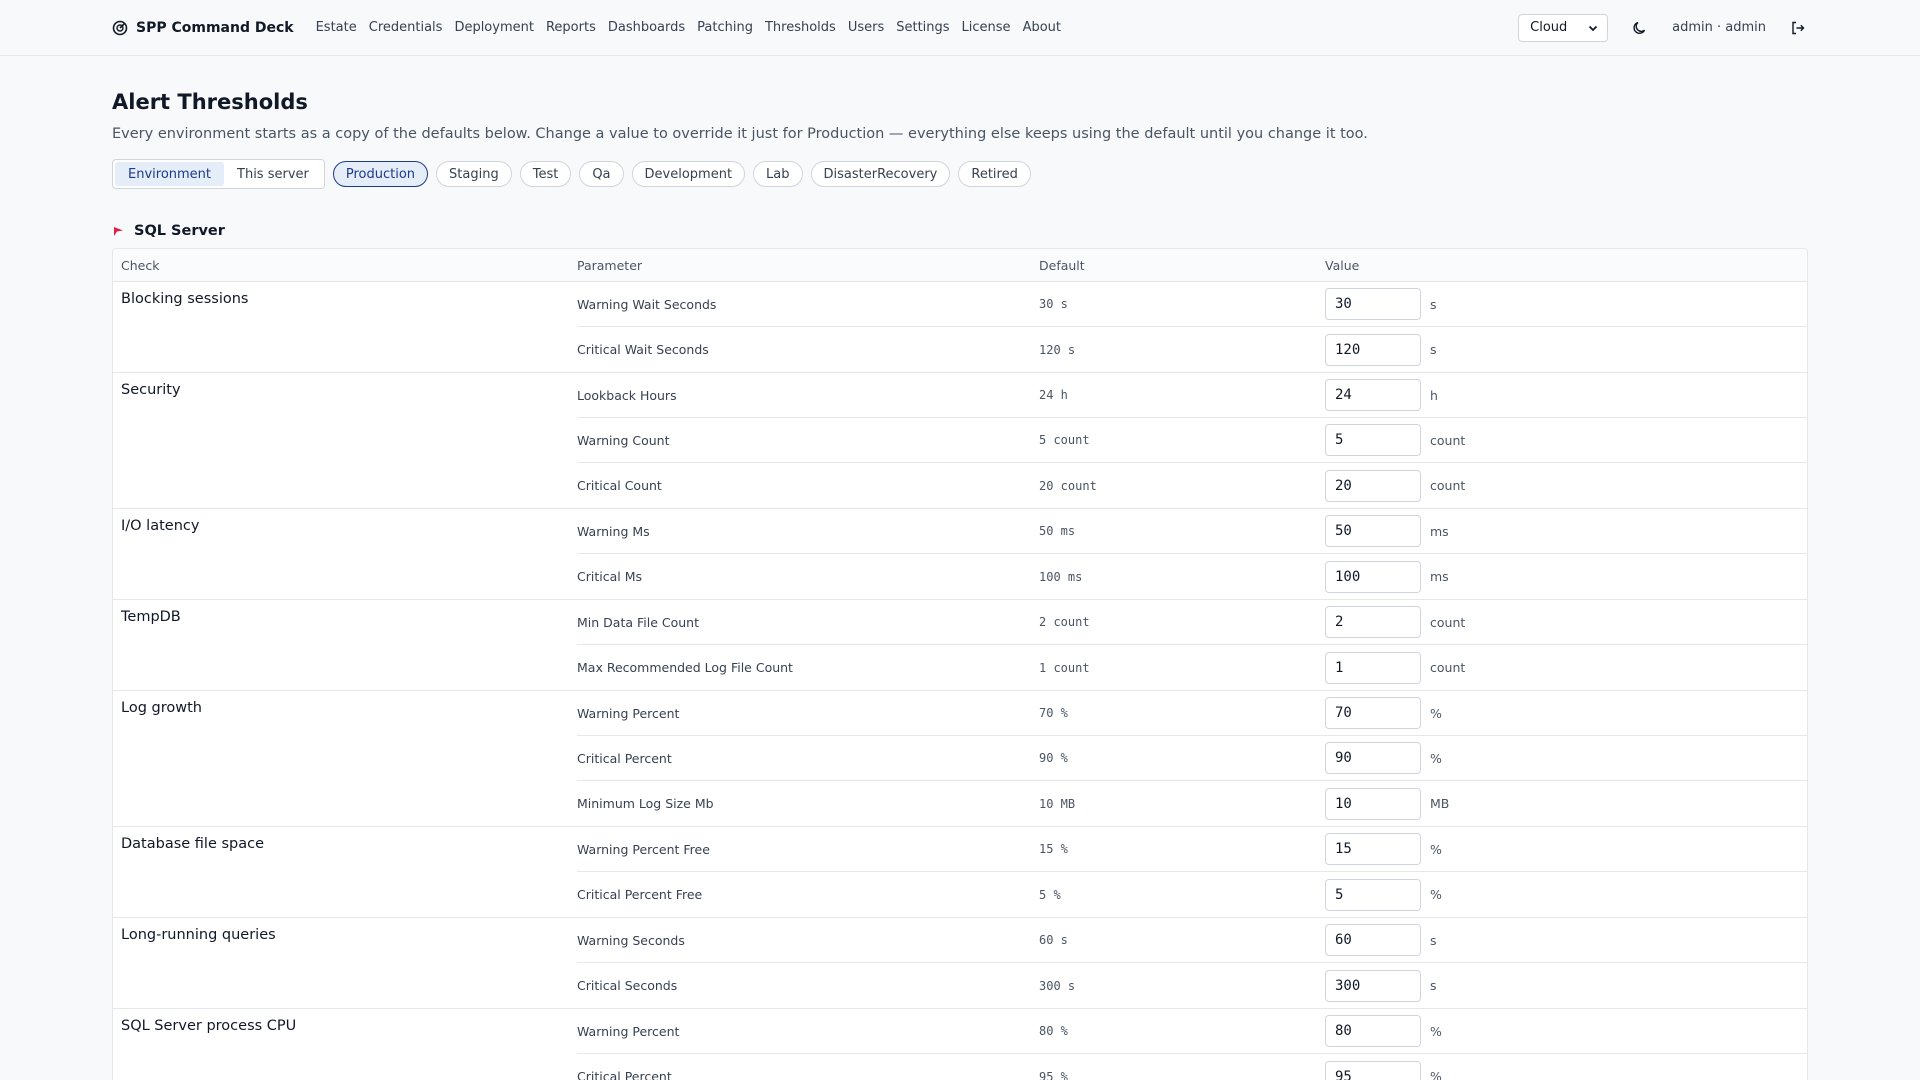 The image size is (1920, 1080). Describe the element at coordinates (209, 1026) in the screenshot. I see `check-name: SQL Server process CPU` at that location.